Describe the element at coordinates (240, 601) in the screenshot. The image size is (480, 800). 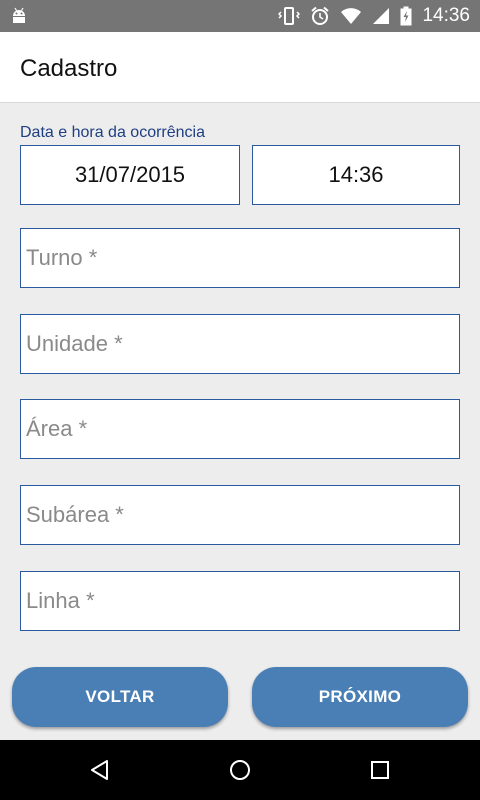
I see `linha-input: Linha *` at that location.